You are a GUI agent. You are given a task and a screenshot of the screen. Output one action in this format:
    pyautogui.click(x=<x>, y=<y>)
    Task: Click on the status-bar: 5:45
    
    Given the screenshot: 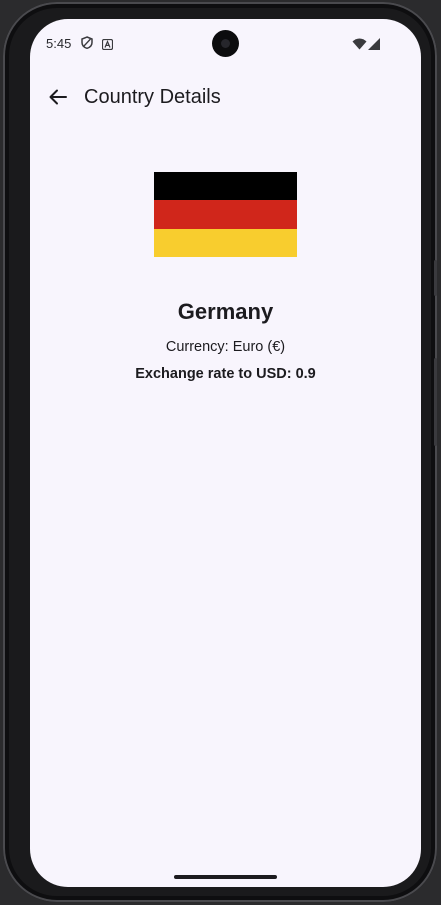 What is the action you would take?
    pyautogui.click(x=225, y=44)
    